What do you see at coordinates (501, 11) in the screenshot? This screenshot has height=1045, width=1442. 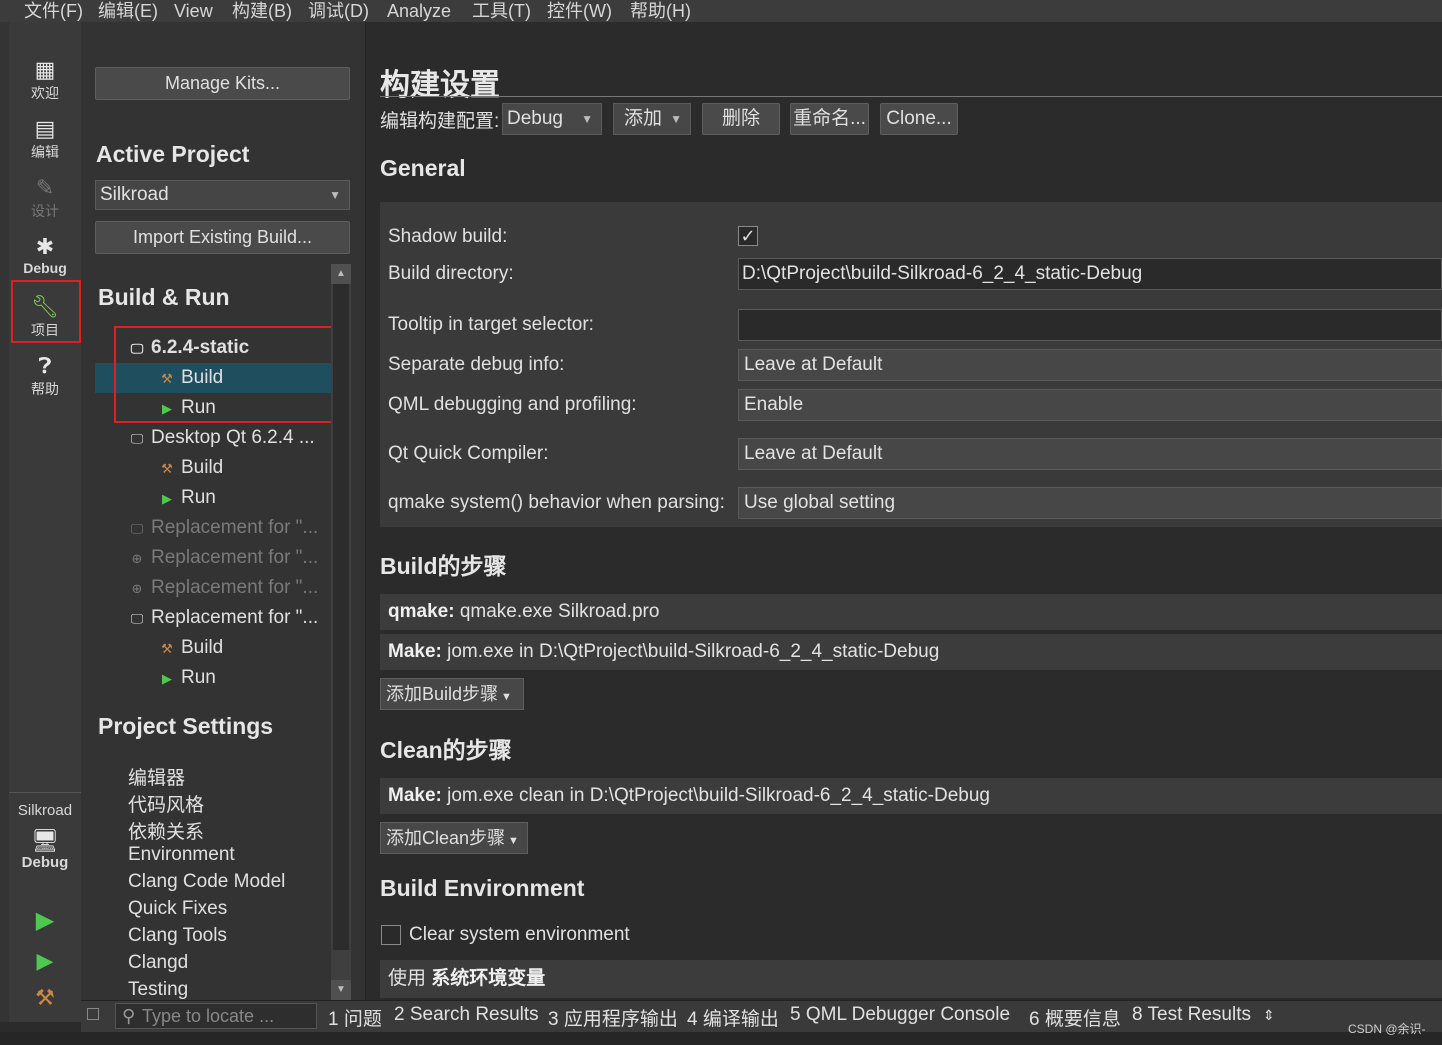 I see `menu-tools: 工具(T)` at bounding box center [501, 11].